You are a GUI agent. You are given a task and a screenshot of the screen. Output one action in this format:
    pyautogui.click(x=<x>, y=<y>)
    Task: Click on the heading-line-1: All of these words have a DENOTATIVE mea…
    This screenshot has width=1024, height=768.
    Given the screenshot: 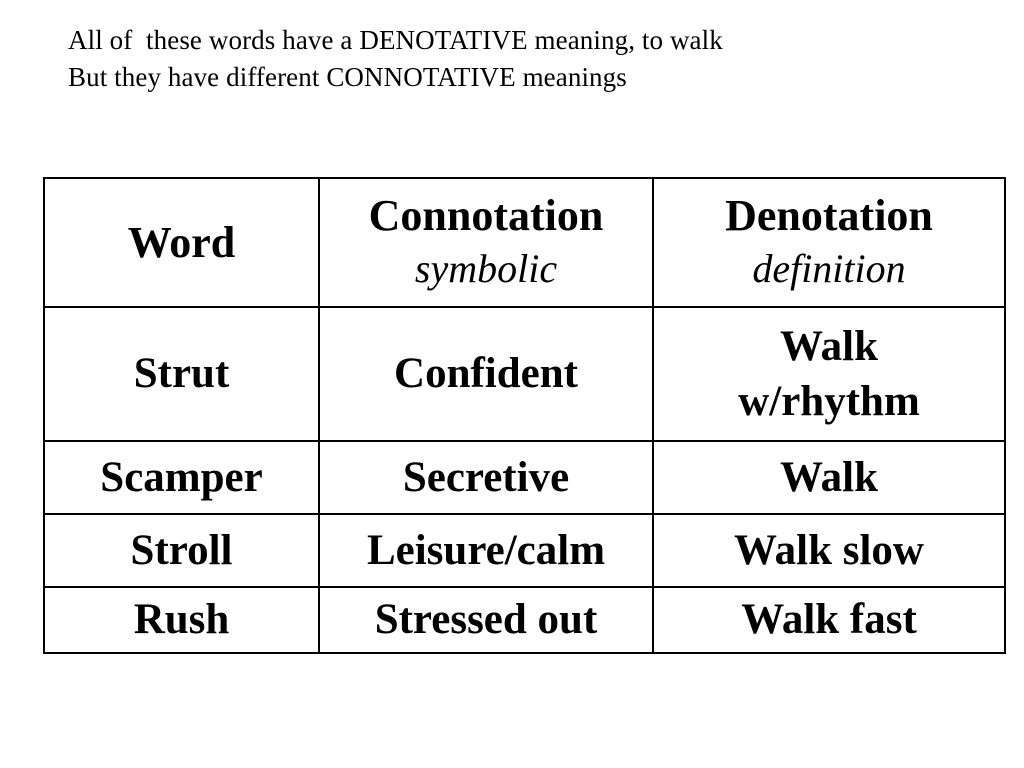 What is the action you would take?
    pyautogui.click(x=395, y=40)
    